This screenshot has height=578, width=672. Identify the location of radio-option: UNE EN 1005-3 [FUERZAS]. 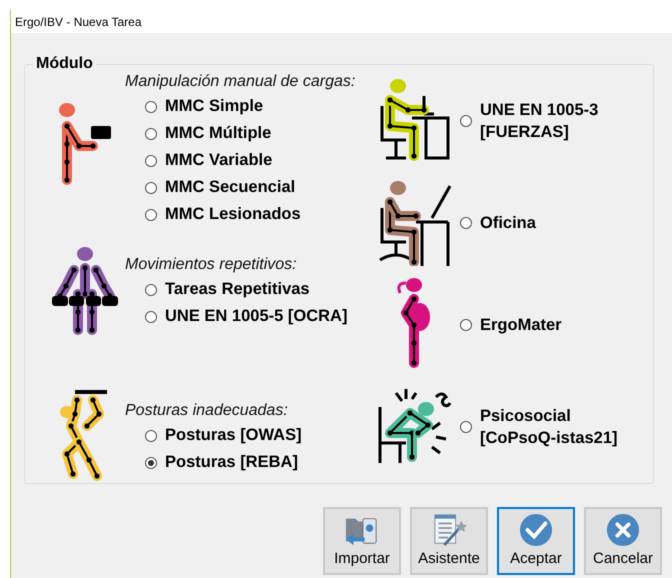
(529, 121).